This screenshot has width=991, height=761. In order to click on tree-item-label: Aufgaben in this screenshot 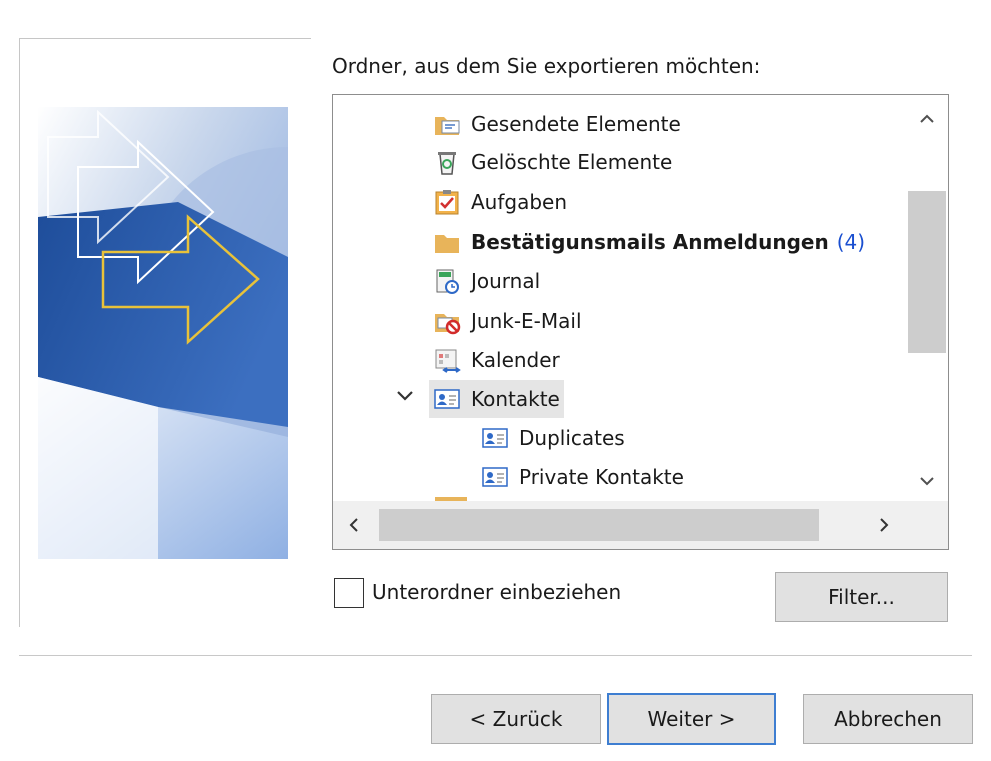, I will do `click(519, 202)`.